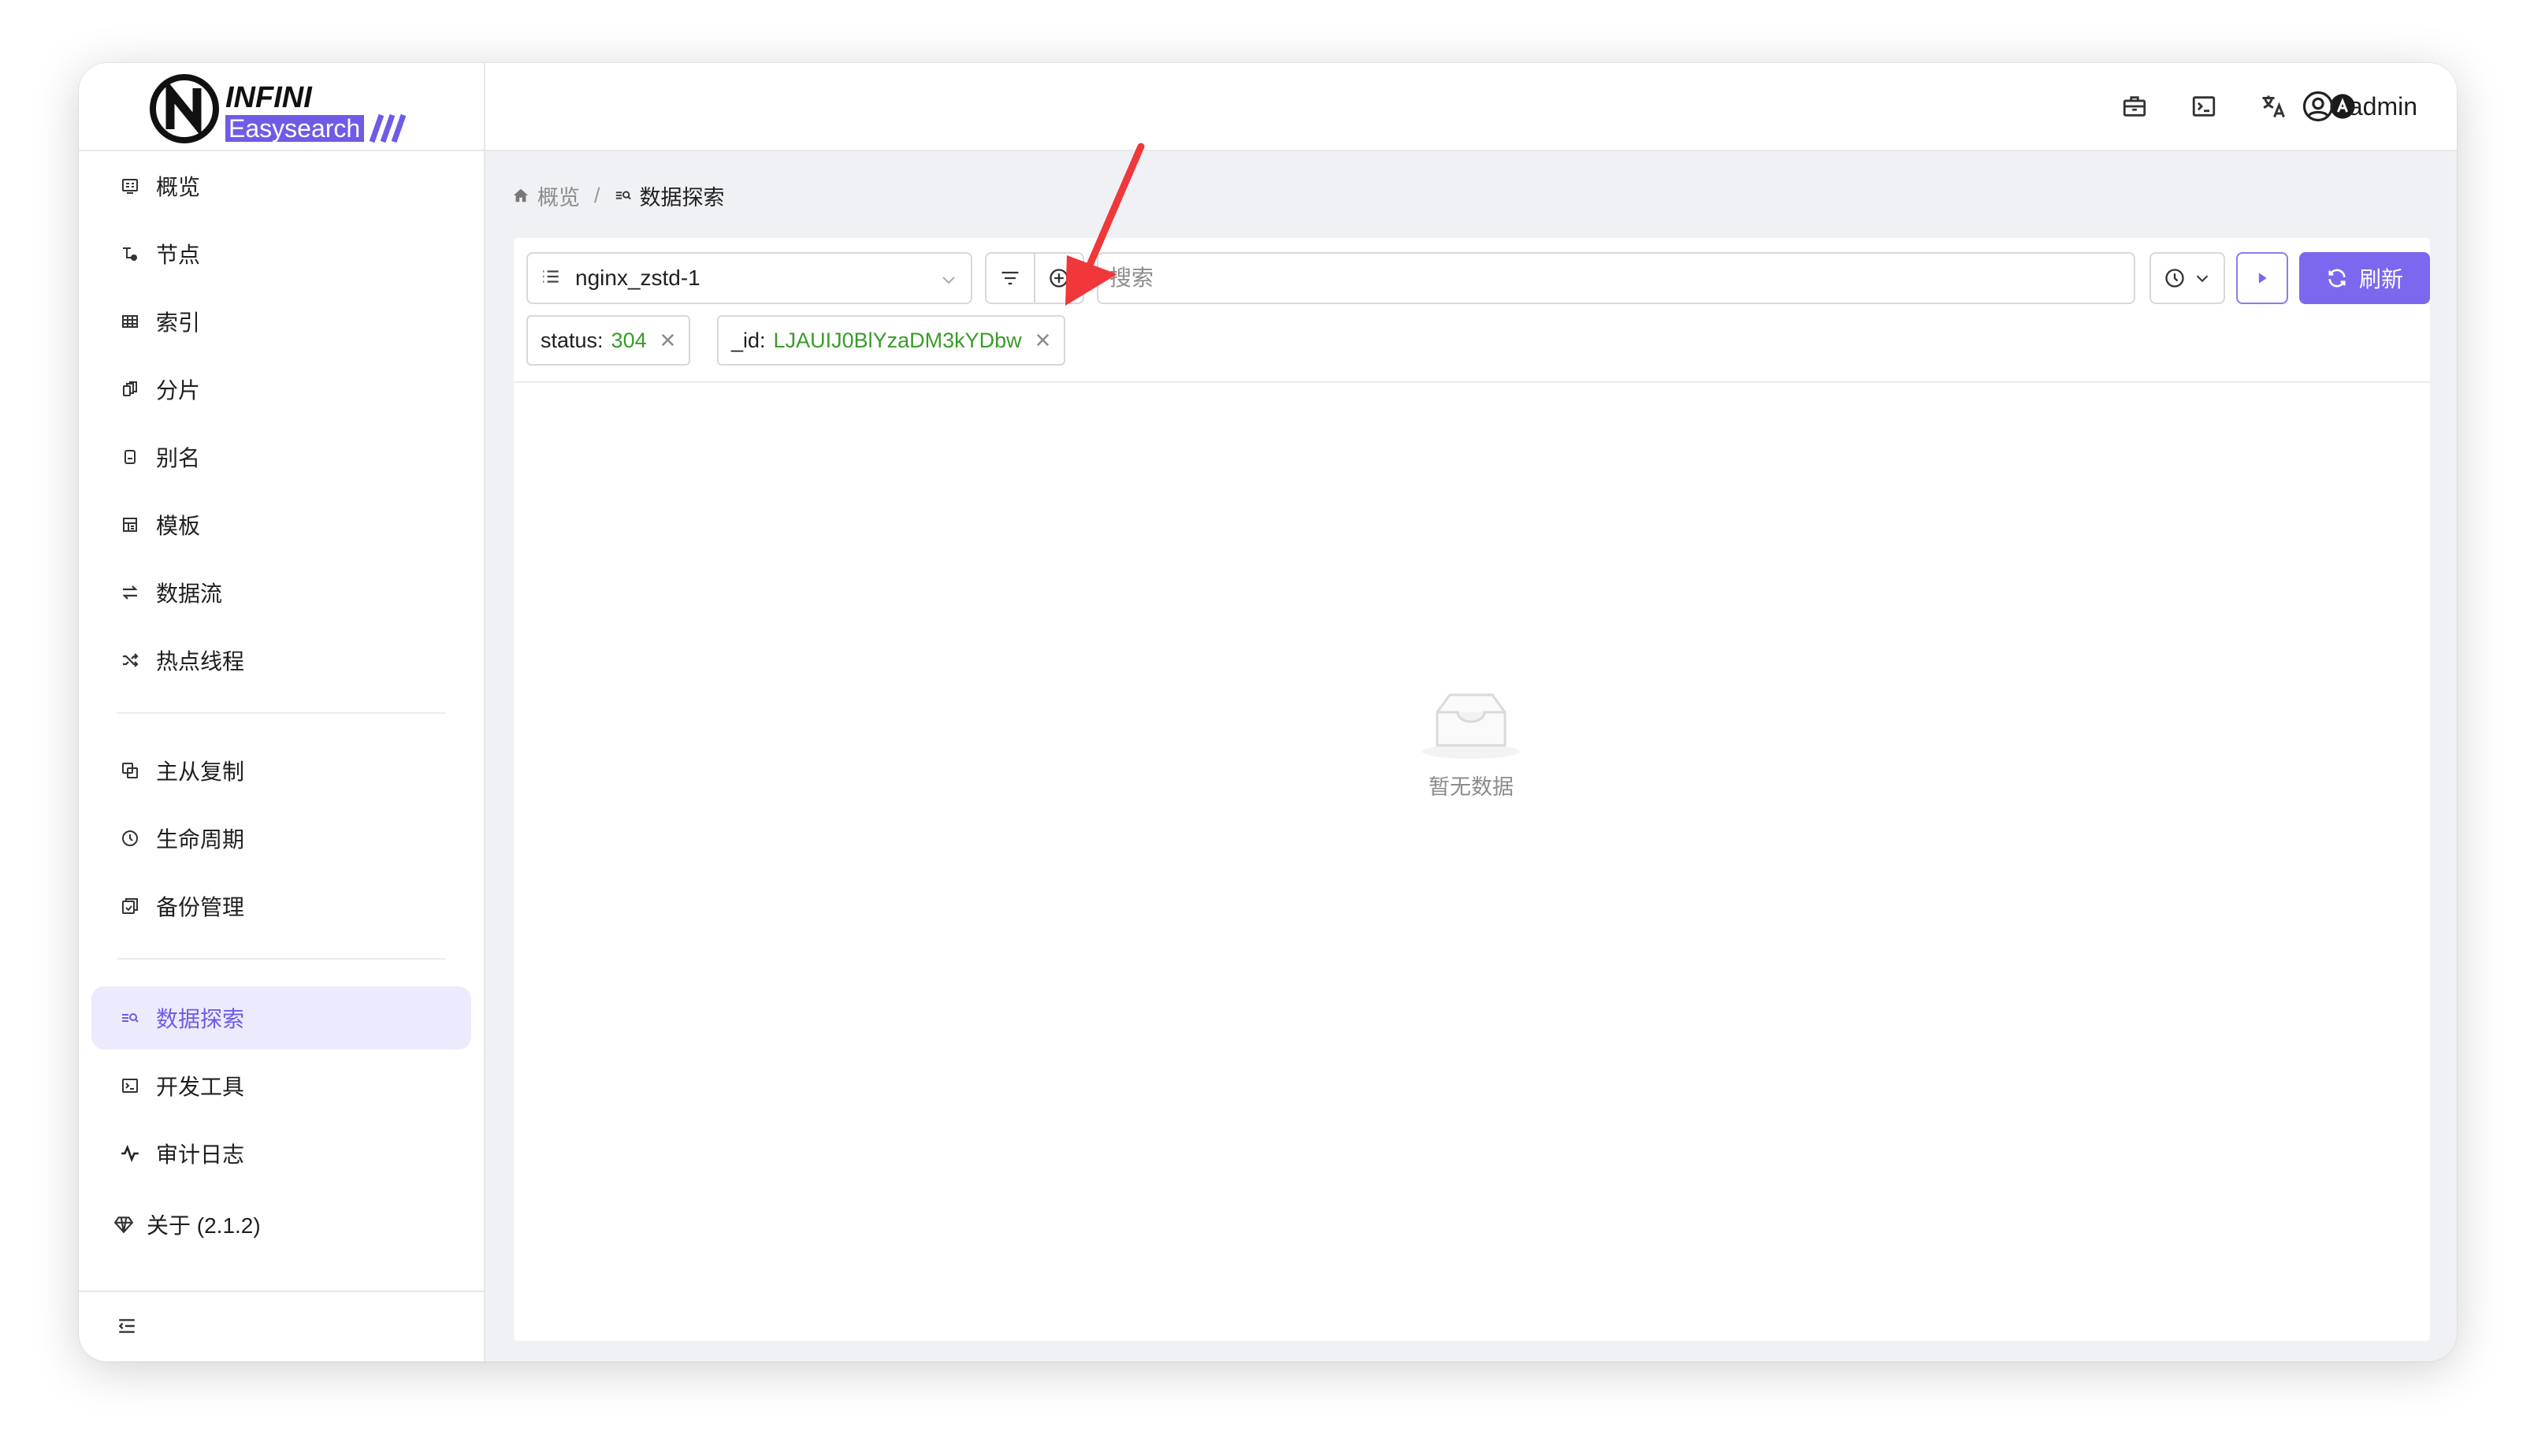 Image resolution: width=2534 pixels, height=1456 pixels. I want to click on shuffle-icon, so click(130, 660).